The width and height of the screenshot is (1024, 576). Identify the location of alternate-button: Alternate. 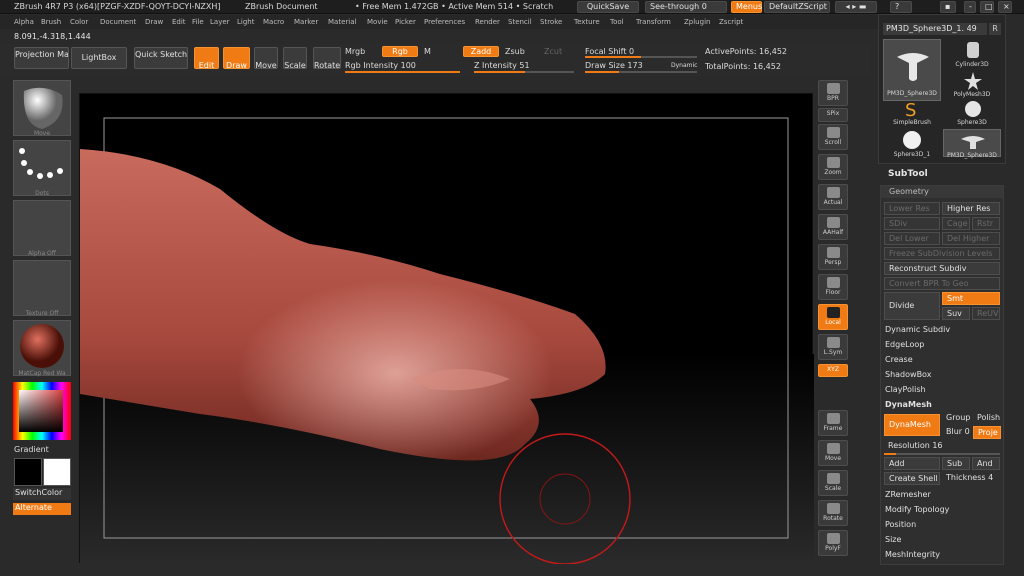
(42, 509).